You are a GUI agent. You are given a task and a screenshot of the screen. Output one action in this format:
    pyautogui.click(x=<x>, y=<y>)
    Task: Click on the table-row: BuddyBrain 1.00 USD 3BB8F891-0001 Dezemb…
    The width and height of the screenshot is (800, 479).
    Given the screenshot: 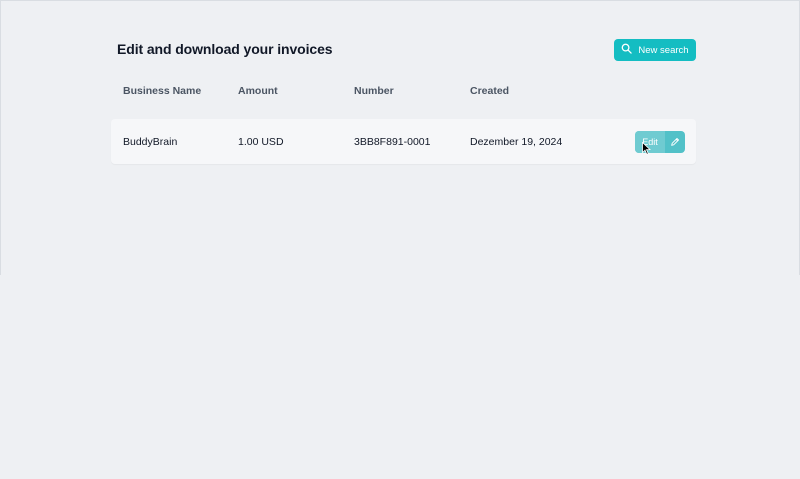 What is the action you would take?
    pyautogui.click(x=403, y=141)
    